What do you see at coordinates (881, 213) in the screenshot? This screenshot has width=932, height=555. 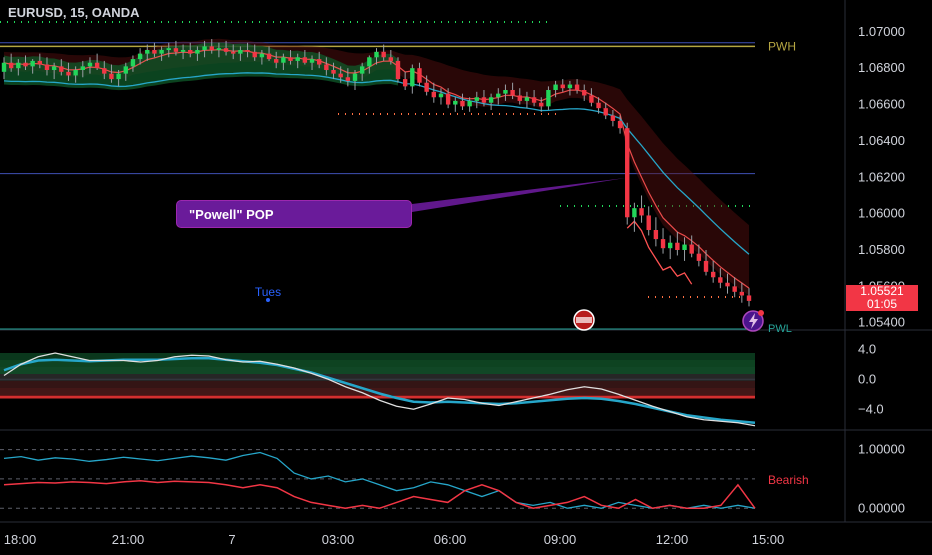 I see `price-axis-tick: 1.06000` at bounding box center [881, 213].